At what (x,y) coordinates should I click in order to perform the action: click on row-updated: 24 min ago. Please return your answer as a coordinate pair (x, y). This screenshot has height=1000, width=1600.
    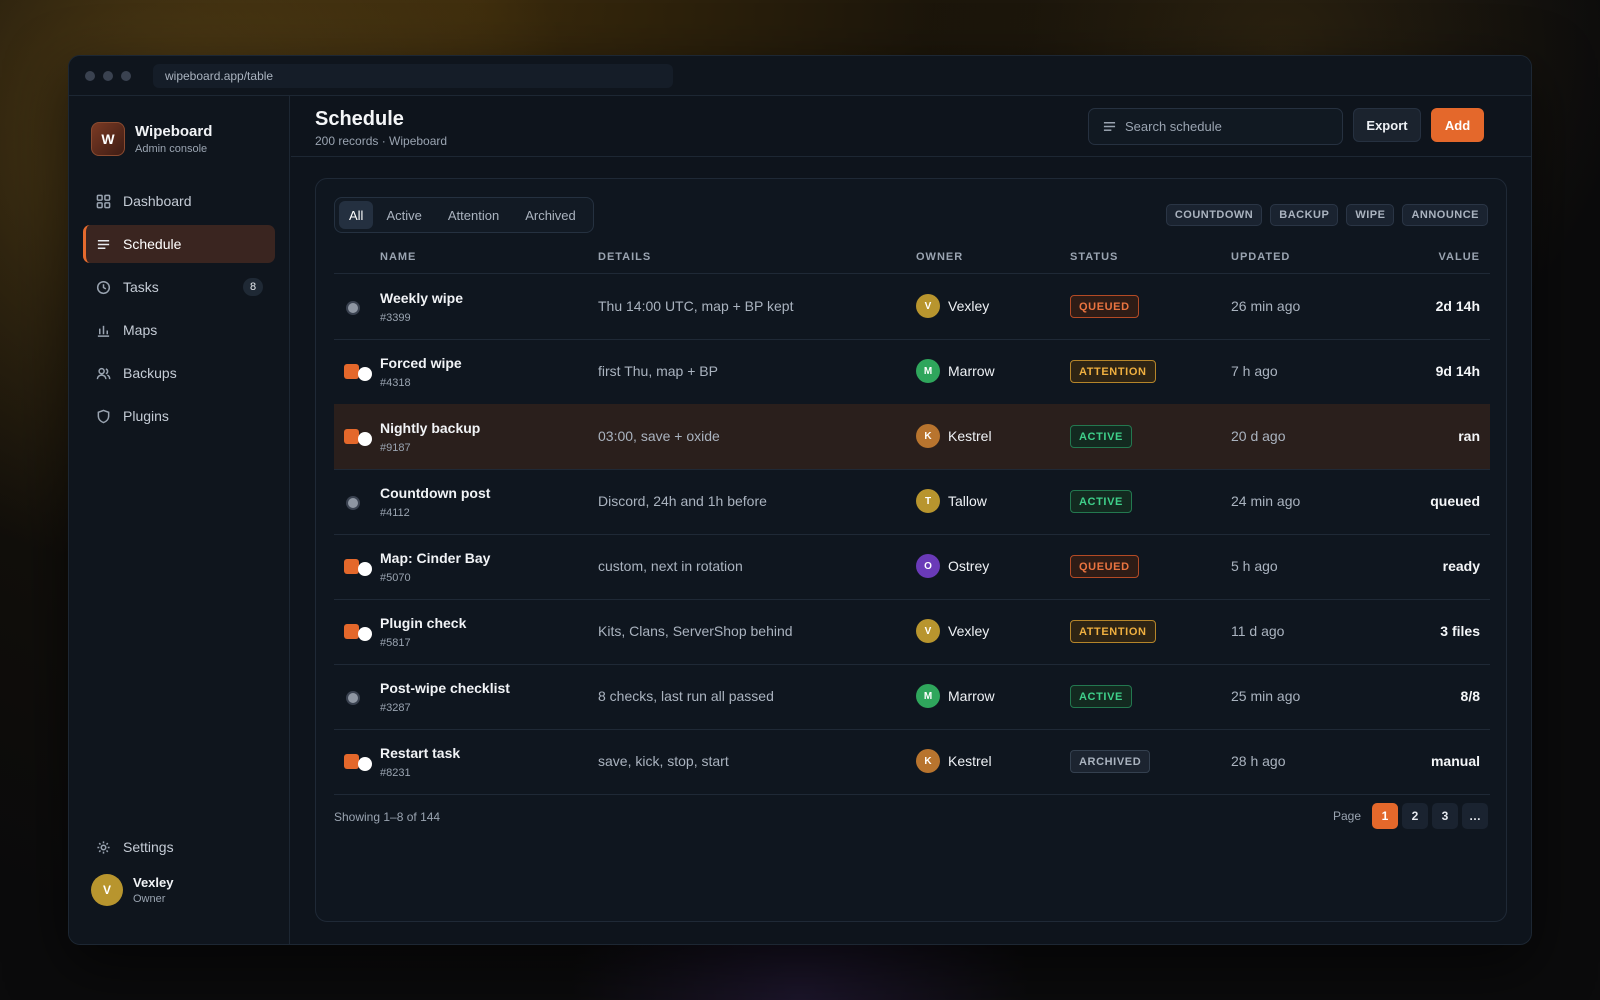
    Looking at the image, I should click on (1266, 501).